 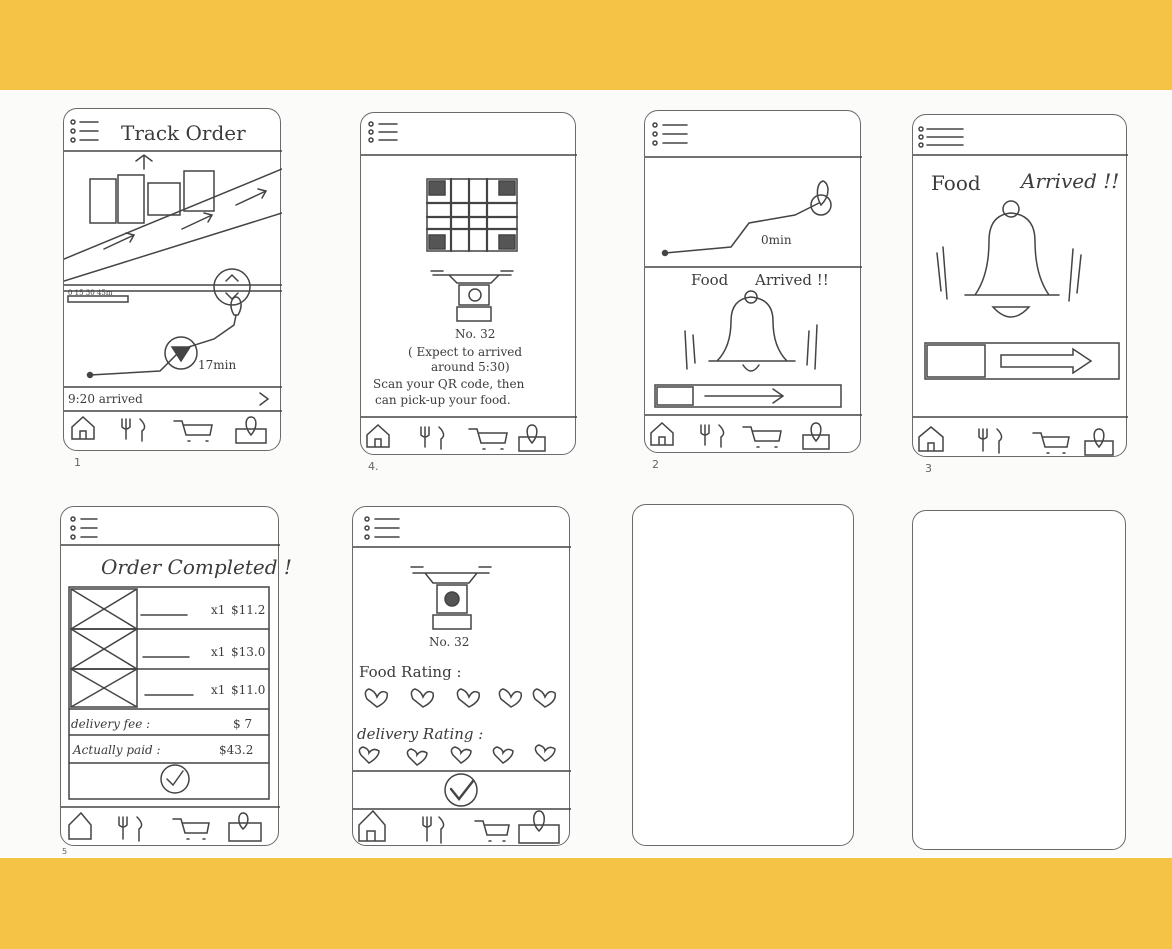 I want to click on eta-label: 0min, so click(x=776, y=240).